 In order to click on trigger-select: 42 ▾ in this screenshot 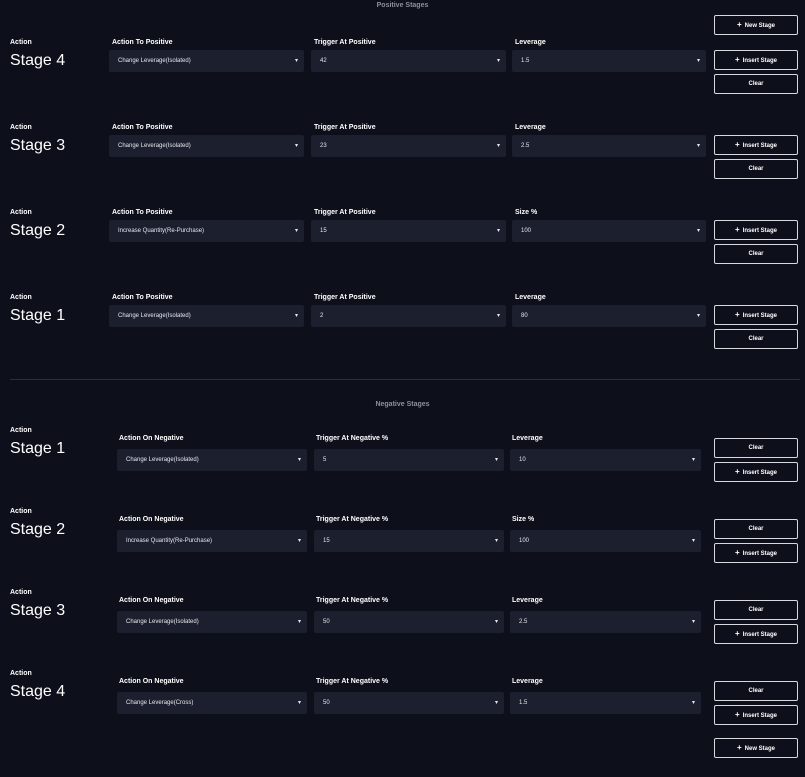, I will do `click(408, 61)`.